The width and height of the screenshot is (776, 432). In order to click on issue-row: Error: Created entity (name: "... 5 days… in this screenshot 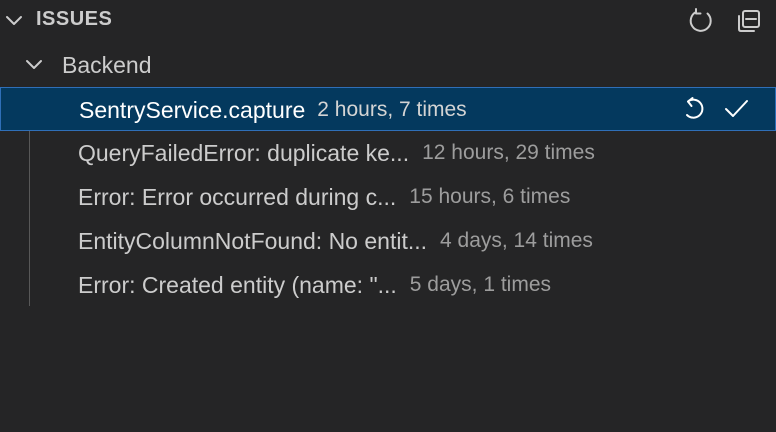, I will do `click(388, 285)`.